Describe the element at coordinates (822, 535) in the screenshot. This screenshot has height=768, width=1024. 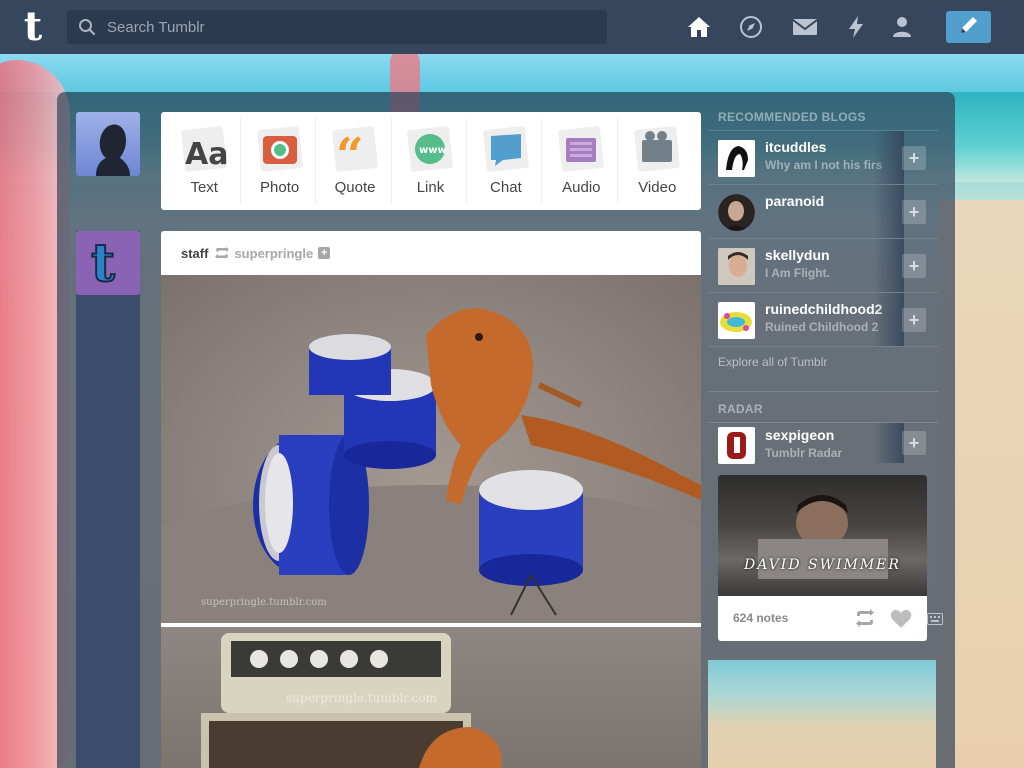
I see `radar-post-photo` at that location.